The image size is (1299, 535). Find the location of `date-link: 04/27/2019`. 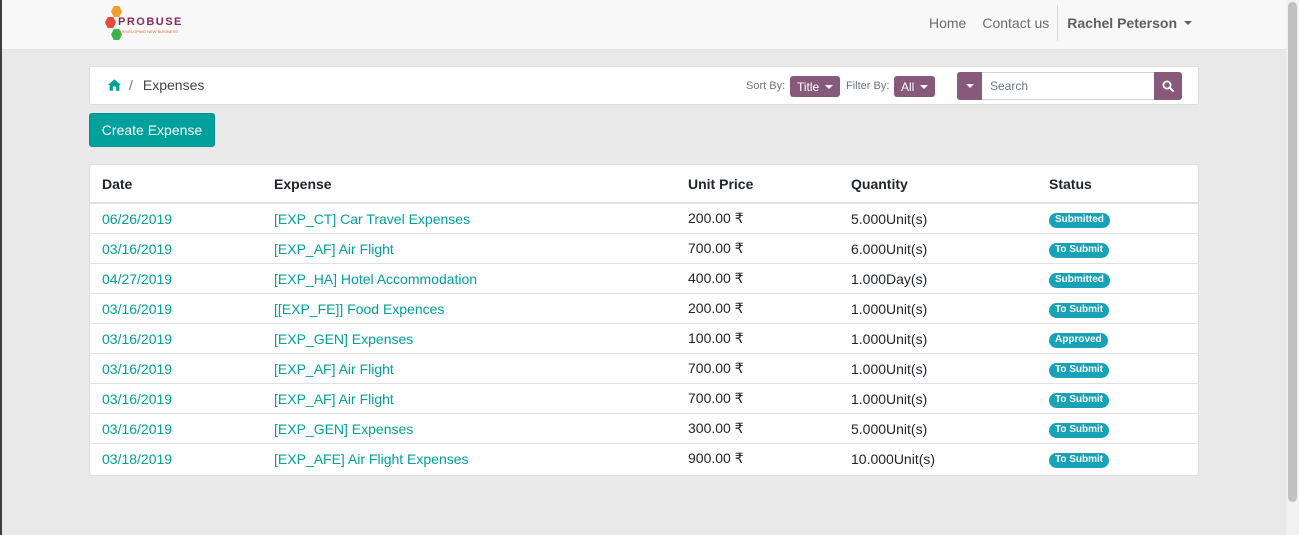

date-link: 04/27/2019 is located at coordinates (137, 279).